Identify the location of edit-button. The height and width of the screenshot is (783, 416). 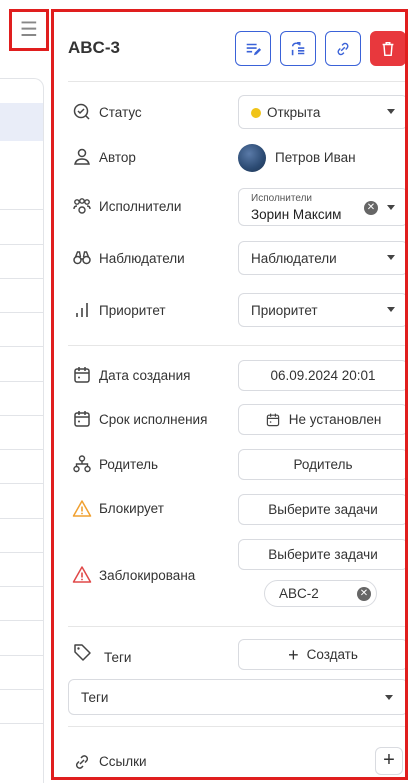
(253, 48).